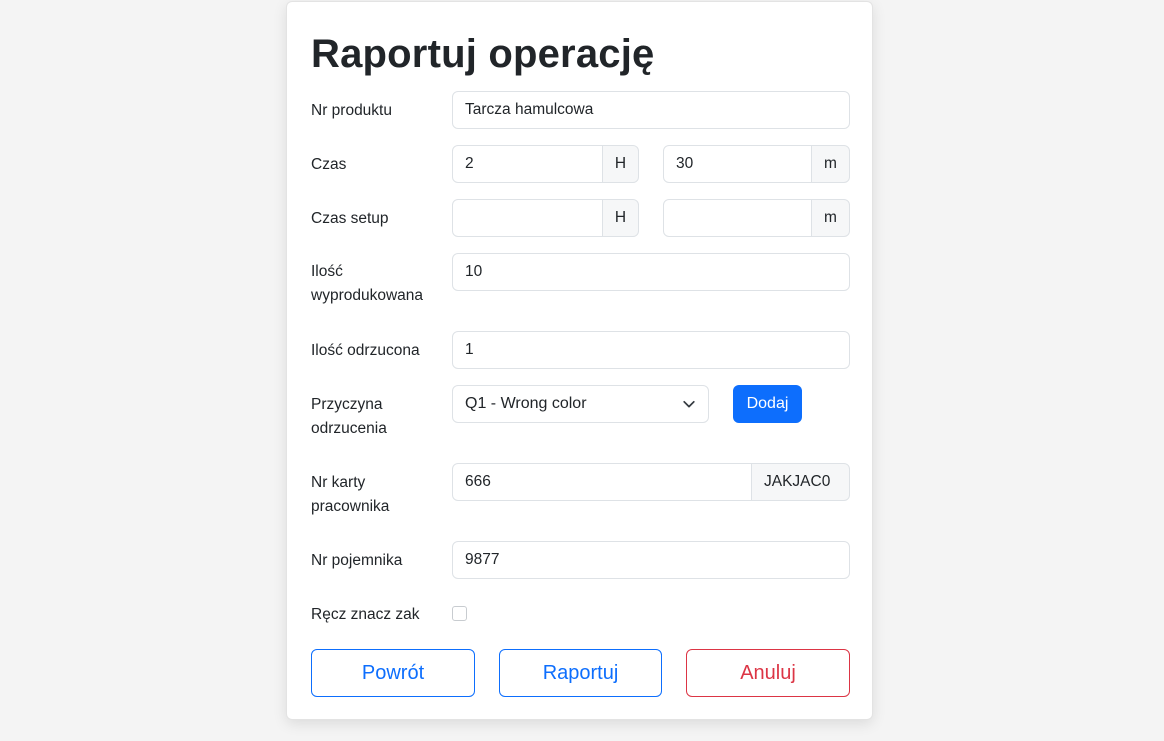  Describe the element at coordinates (737, 164) in the screenshot. I see `time-minutes-input` at that location.